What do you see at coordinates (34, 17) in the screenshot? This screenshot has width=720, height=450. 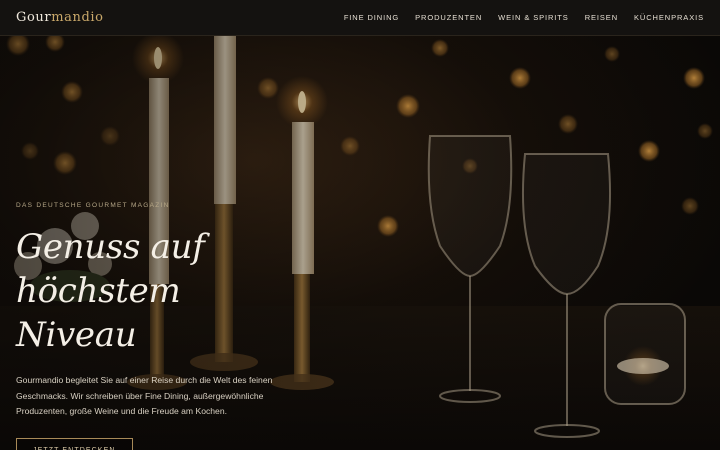 I see `logo-text-part1: Gour` at bounding box center [34, 17].